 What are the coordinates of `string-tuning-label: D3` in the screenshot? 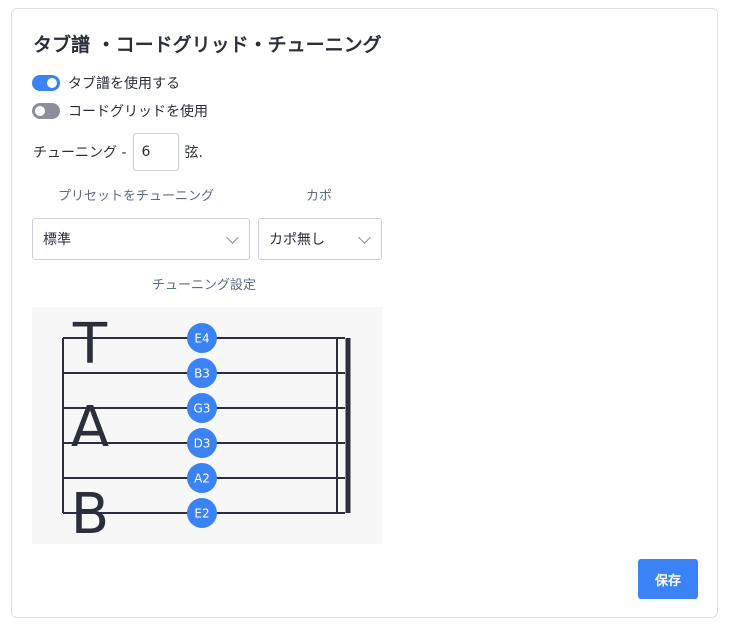 It's located at (202, 444).